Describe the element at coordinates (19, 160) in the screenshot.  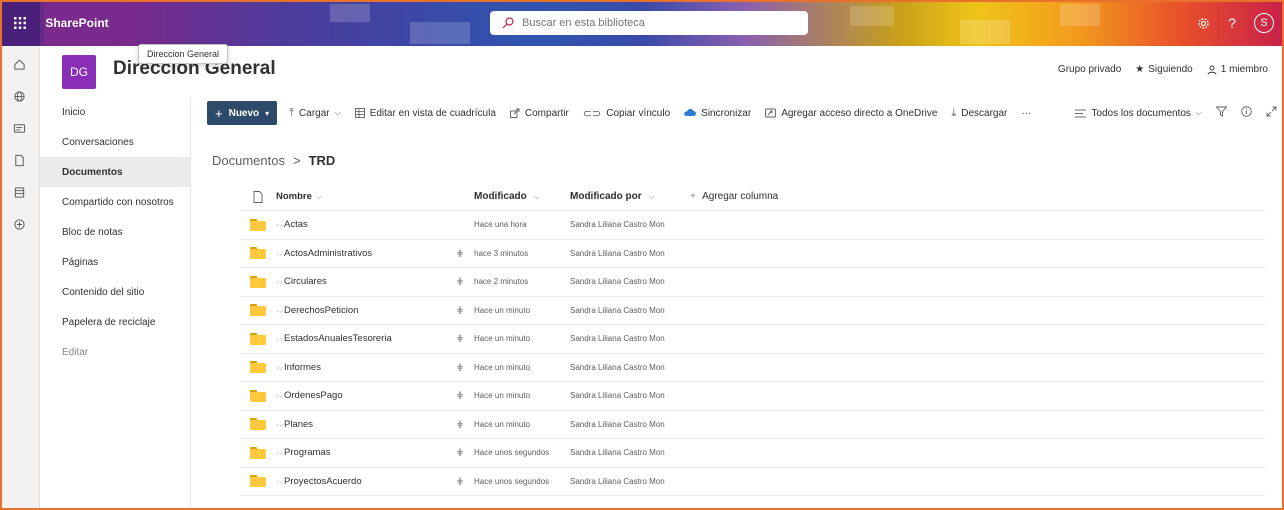
I see `file-icon` at that location.